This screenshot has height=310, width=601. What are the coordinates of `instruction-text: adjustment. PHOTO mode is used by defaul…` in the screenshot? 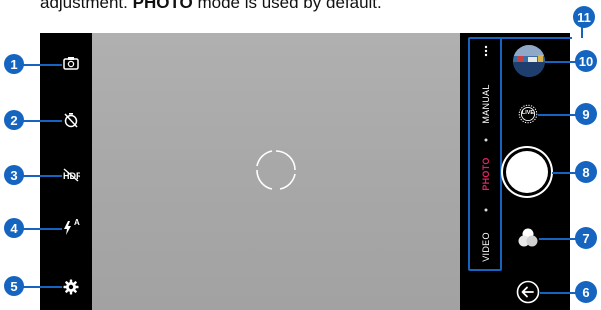 It's located at (211, 6).